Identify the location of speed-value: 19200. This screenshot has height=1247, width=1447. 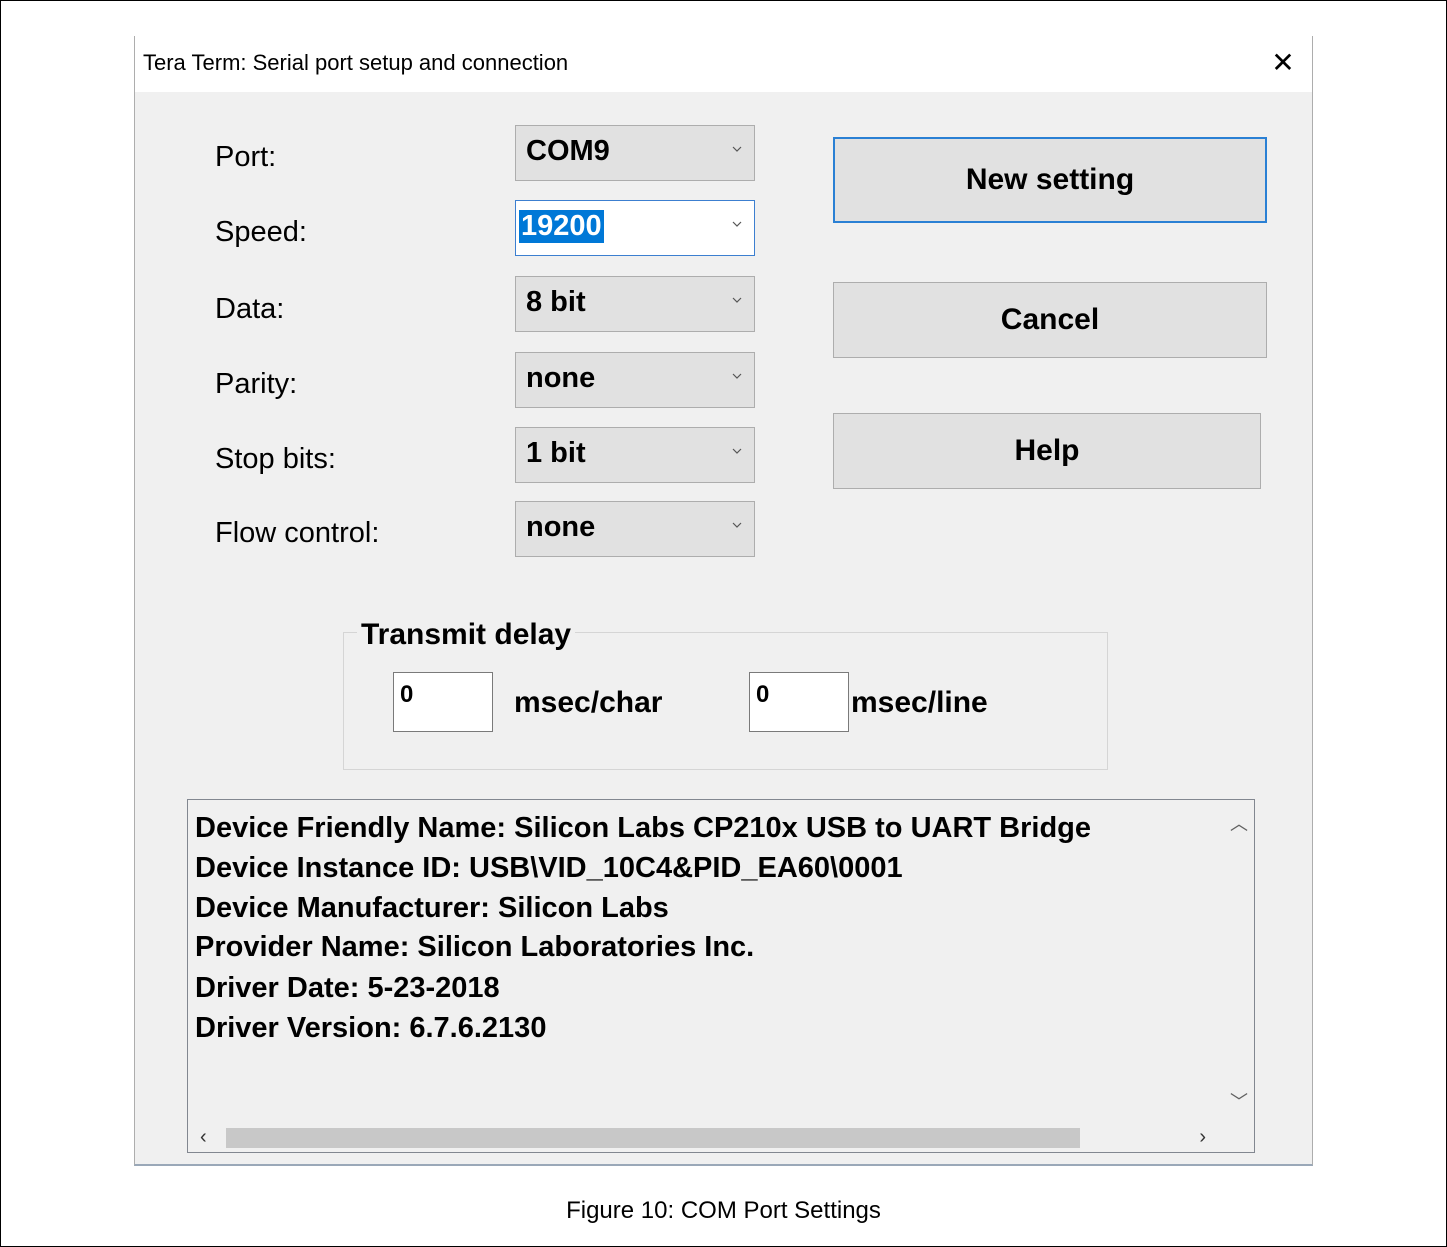
(561, 226).